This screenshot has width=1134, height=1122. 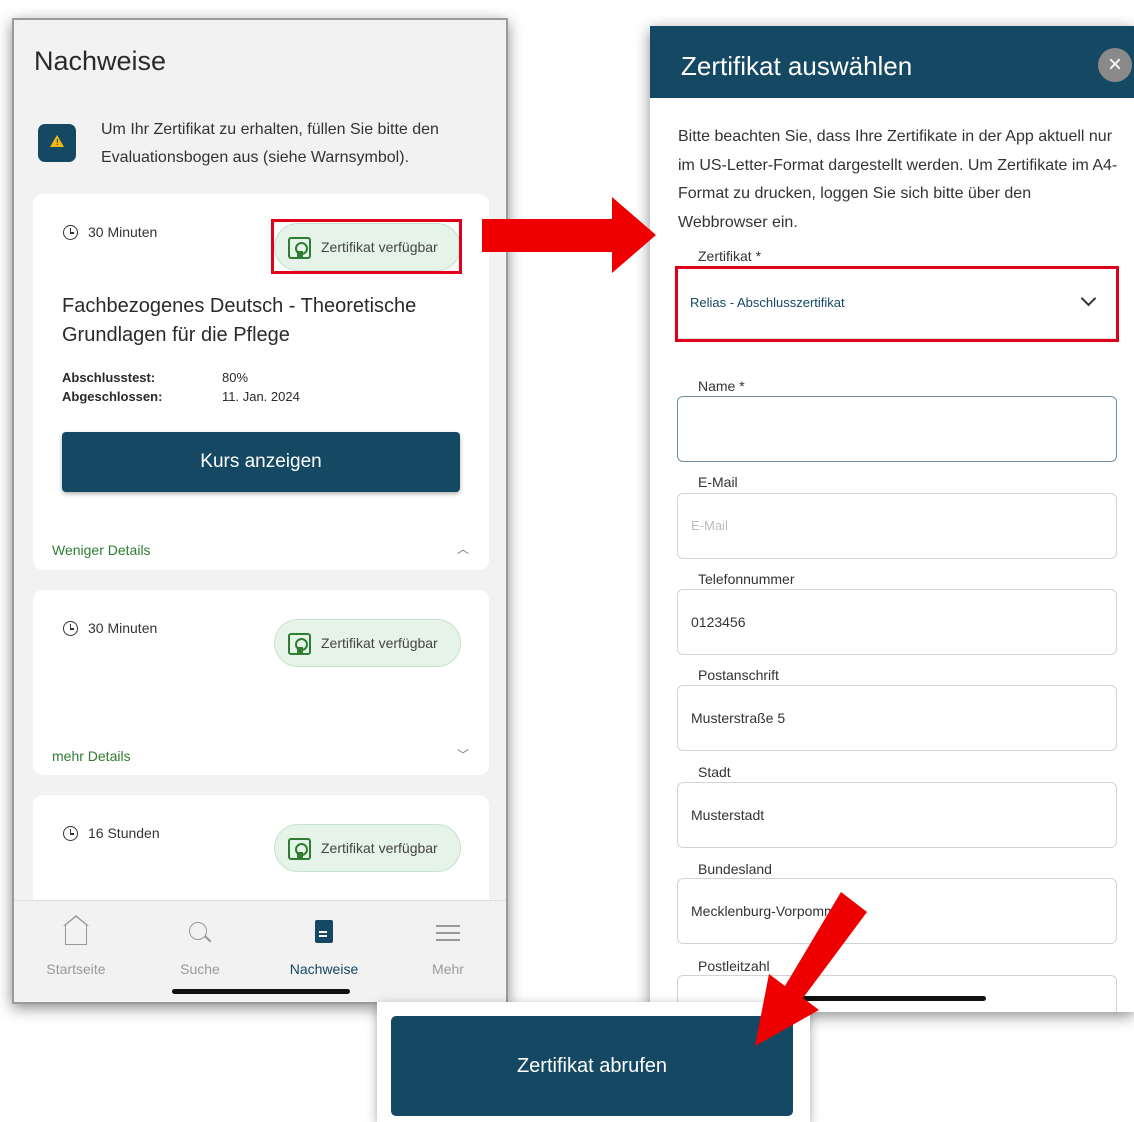 I want to click on nav-label: Startseite, so click(x=76, y=969).